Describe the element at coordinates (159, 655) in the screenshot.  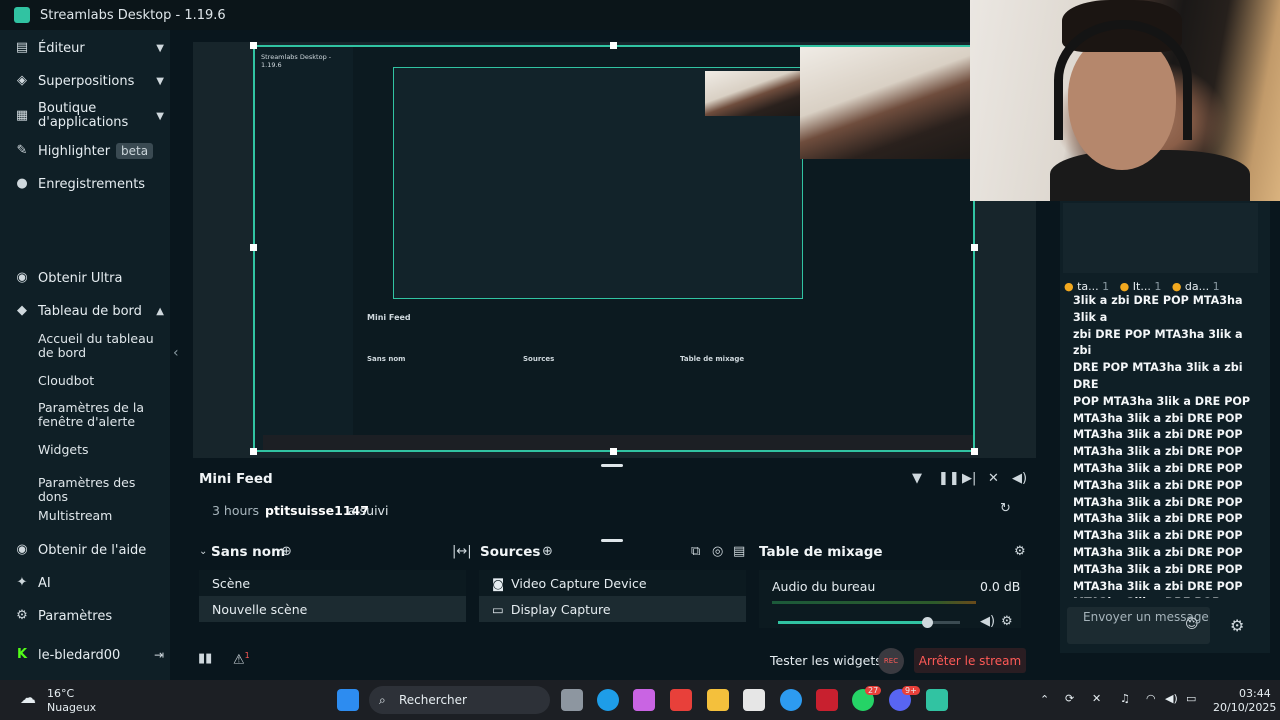
I see `logout-icon: ⇥` at that location.